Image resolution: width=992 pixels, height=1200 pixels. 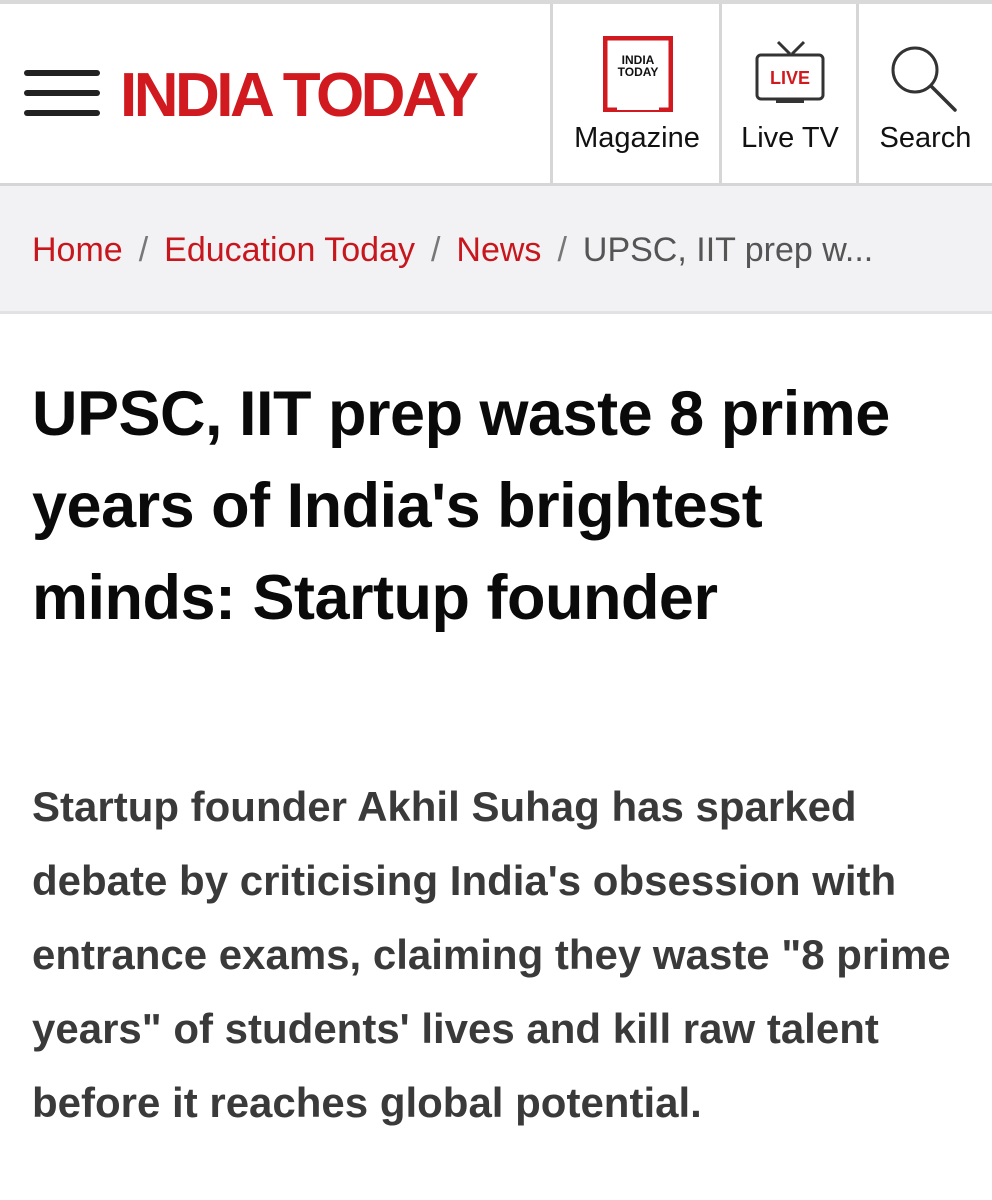 I want to click on search-button: Search, so click(x=924, y=95).